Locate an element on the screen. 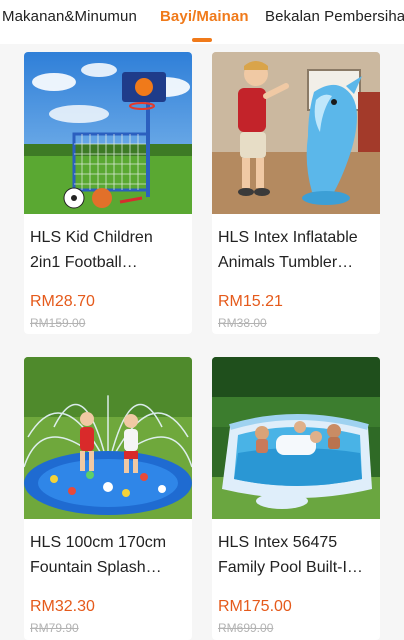 The height and width of the screenshot is (640, 404). product-price: RM32.30 is located at coordinates (62, 606).